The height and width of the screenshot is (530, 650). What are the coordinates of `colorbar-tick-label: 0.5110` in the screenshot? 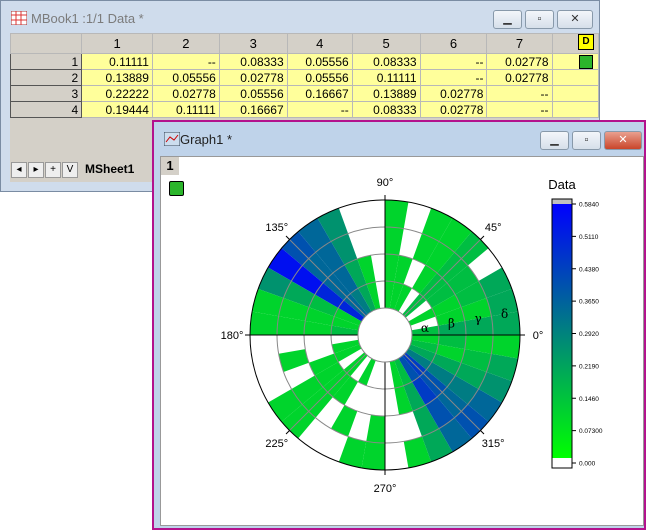 It's located at (589, 237).